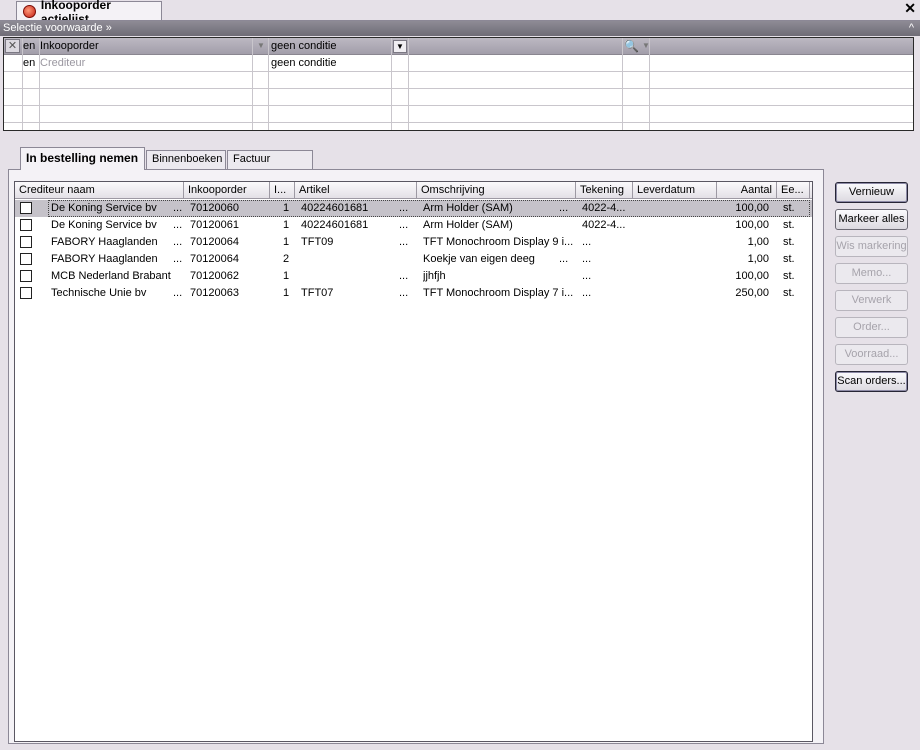  What do you see at coordinates (871, 300) in the screenshot?
I see `verwerk-button: Verwerk` at bounding box center [871, 300].